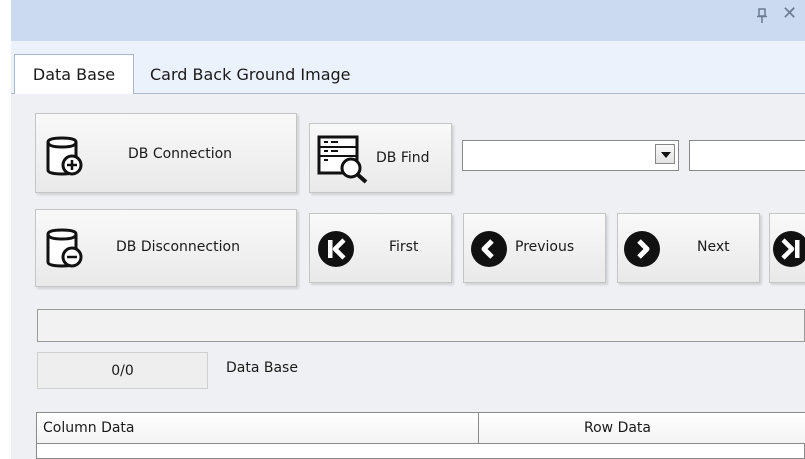 This screenshot has width=805, height=459. What do you see at coordinates (642, 249) in the screenshot?
I see `next-icon` at bounding box center [642, 249].